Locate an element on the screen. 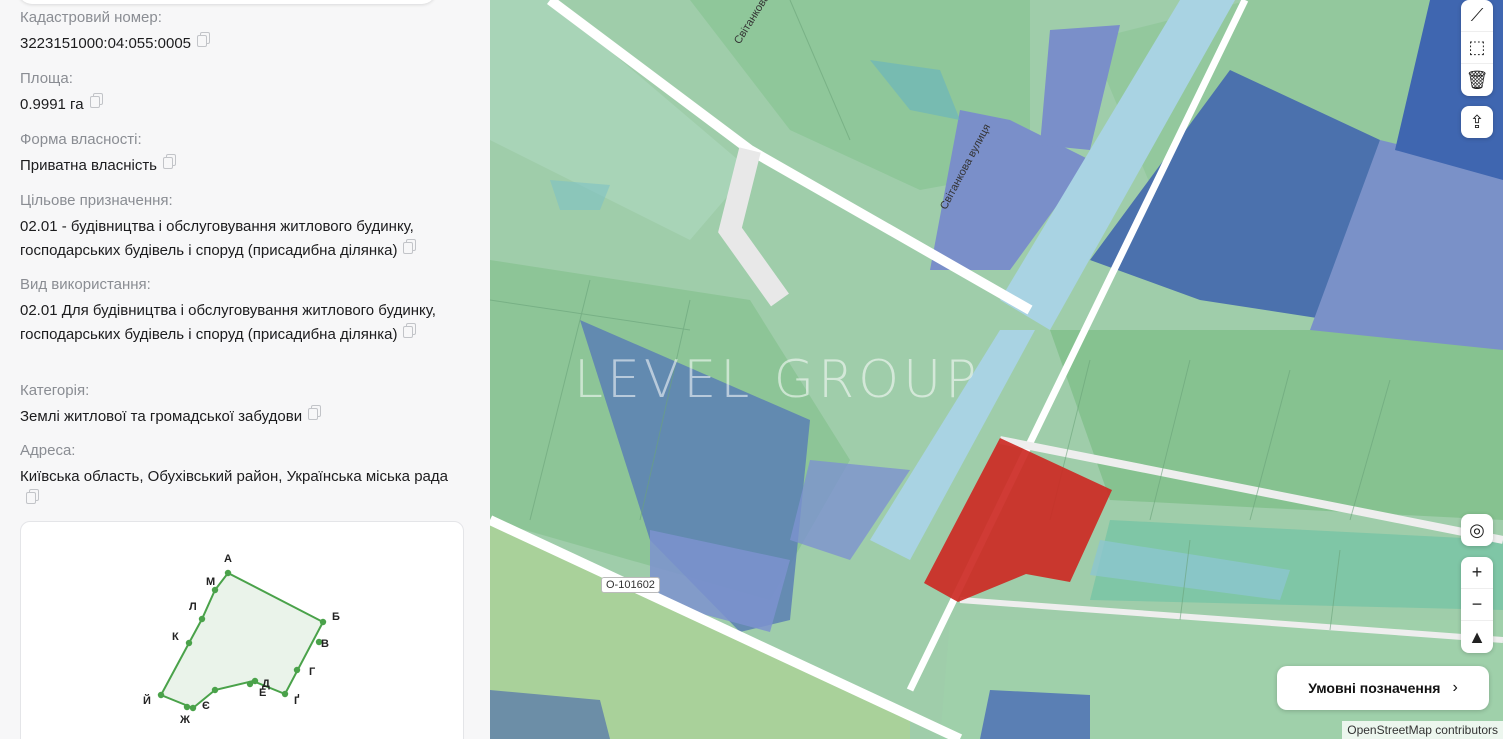 This screenshot has height=739, width=1503. draw-tools: ⟋ ⬚ 🗑 is located at coordinates (1477, 48).